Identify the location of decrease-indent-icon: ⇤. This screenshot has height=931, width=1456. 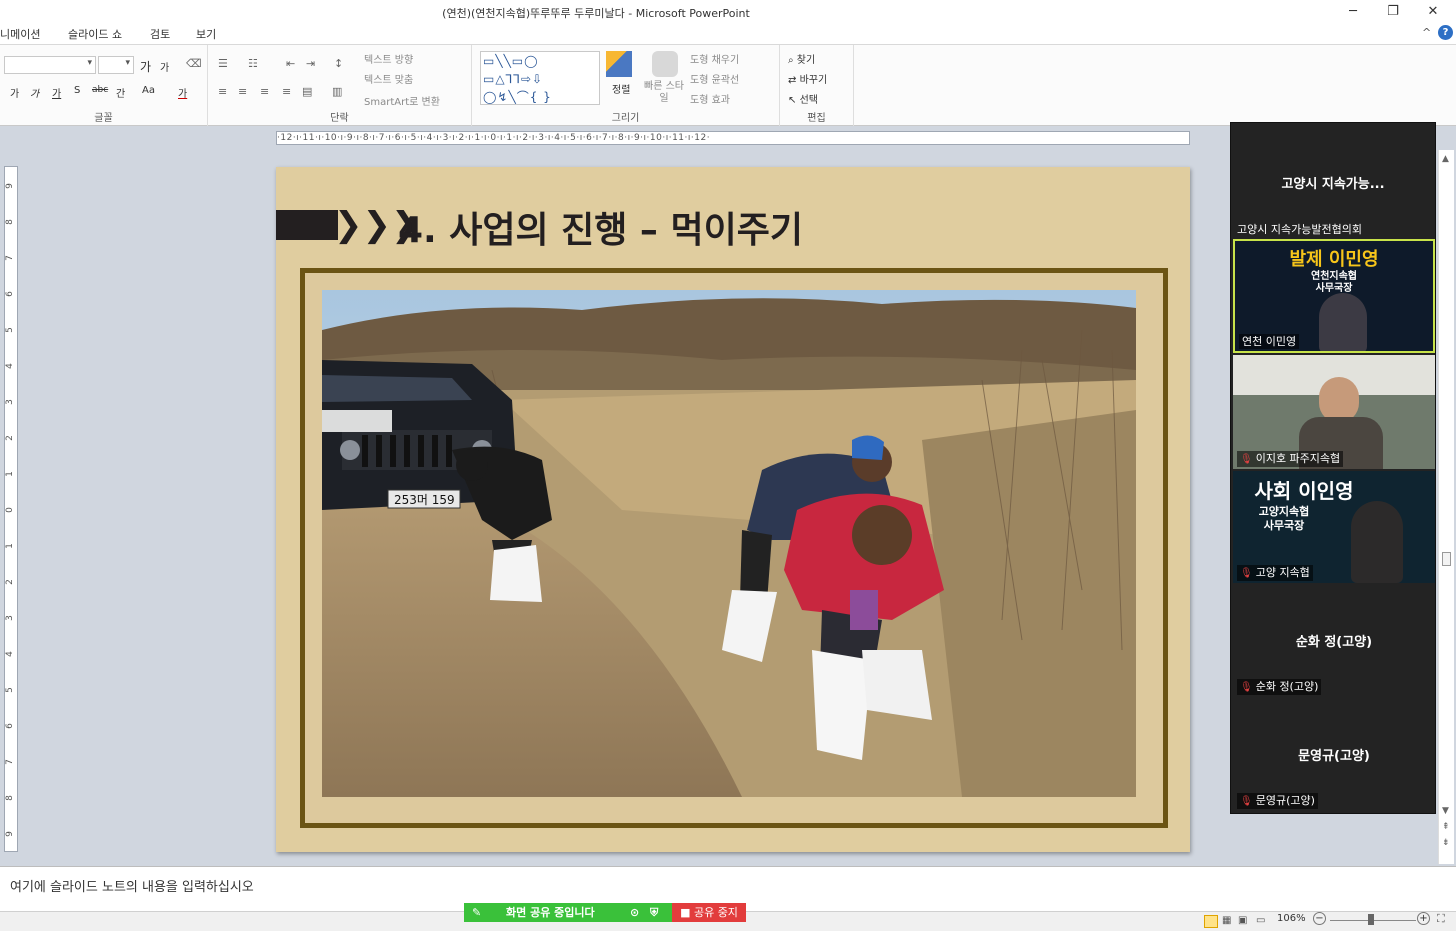
(290, 63).